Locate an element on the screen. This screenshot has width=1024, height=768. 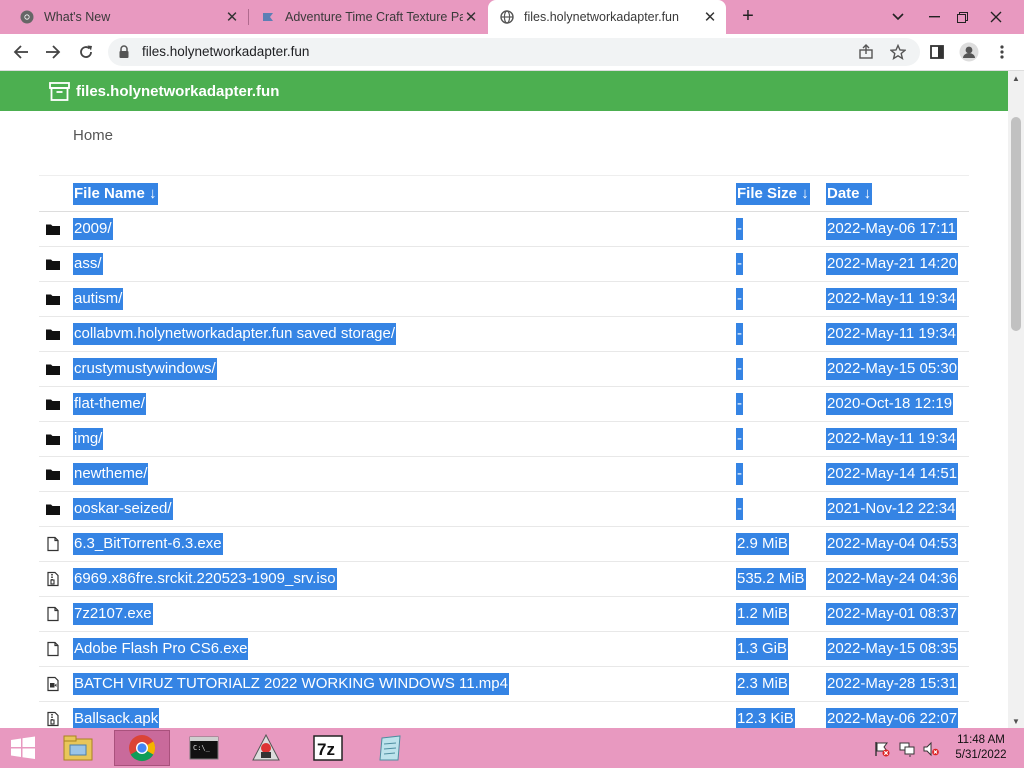
scroll-down-arrow-icon: ▼ is located at coordinates (1016, 721).